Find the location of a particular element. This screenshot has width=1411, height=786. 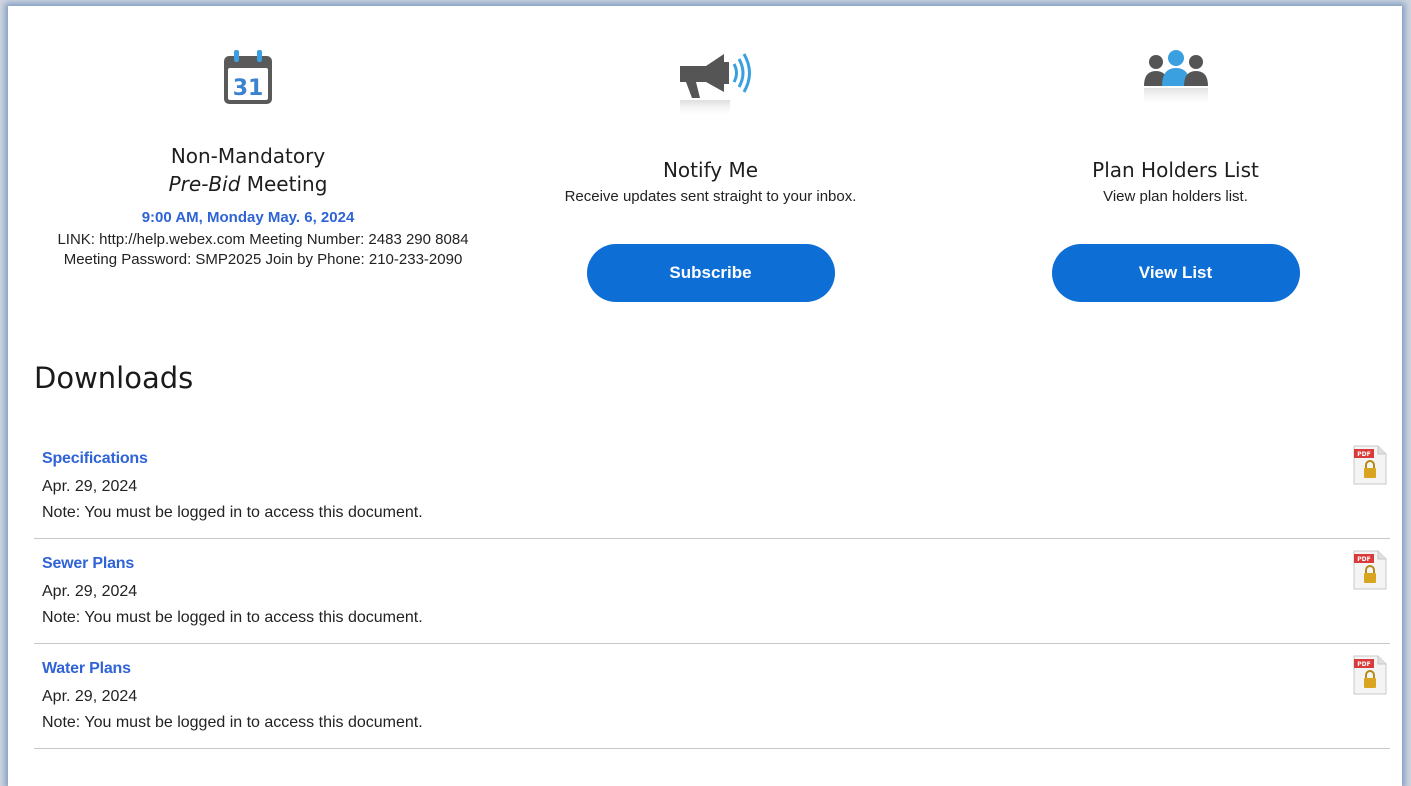

calendar-day-number: 31 is located at coordinates (248, 88).